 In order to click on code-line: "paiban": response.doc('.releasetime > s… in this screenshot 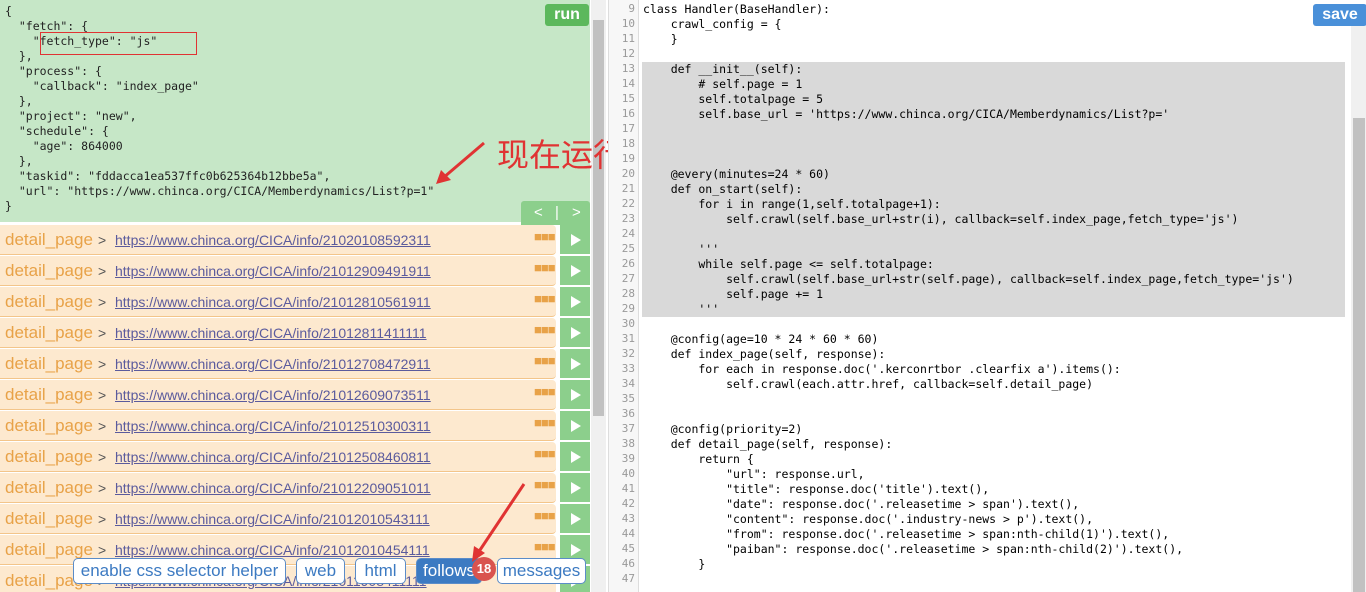, I will do `click(913, 549)`.